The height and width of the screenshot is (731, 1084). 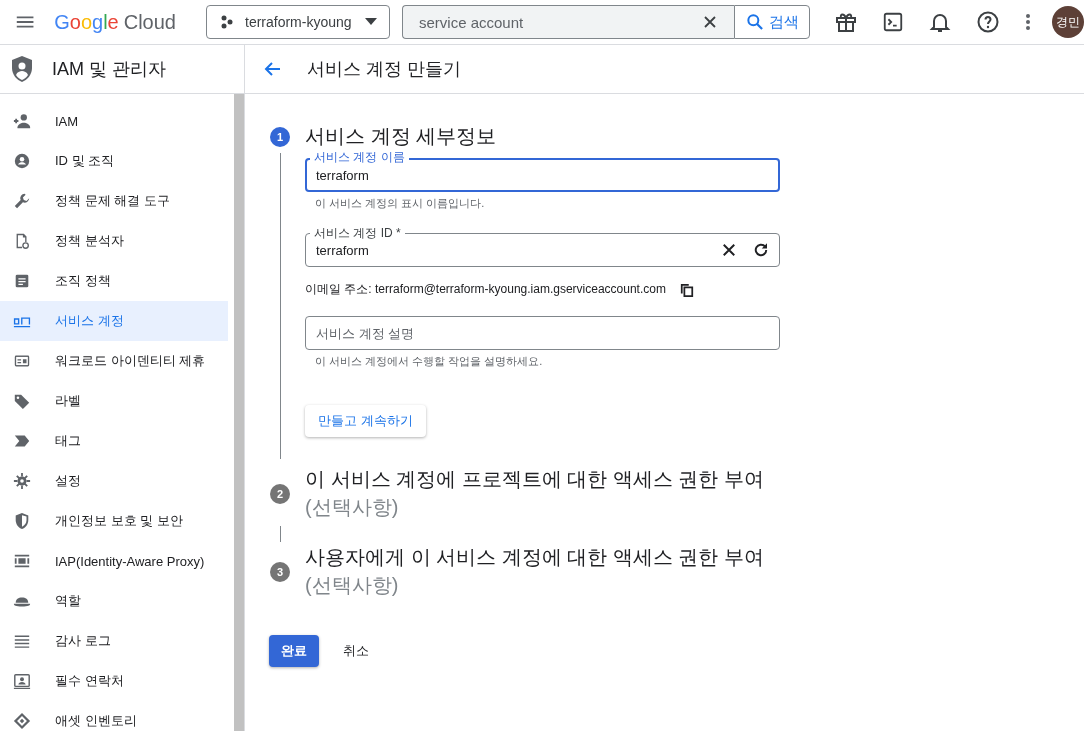 I want to click on search-field: service account, so click(x=568, y=22).